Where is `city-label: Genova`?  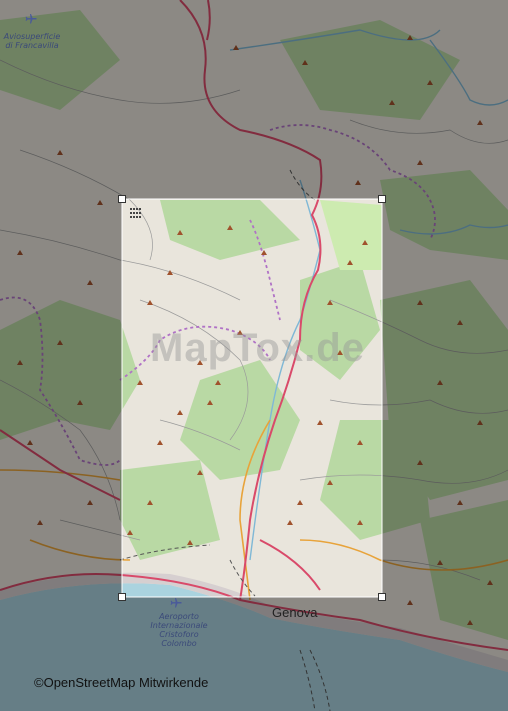
city-label: Genova is located at coordinates (295, 612).